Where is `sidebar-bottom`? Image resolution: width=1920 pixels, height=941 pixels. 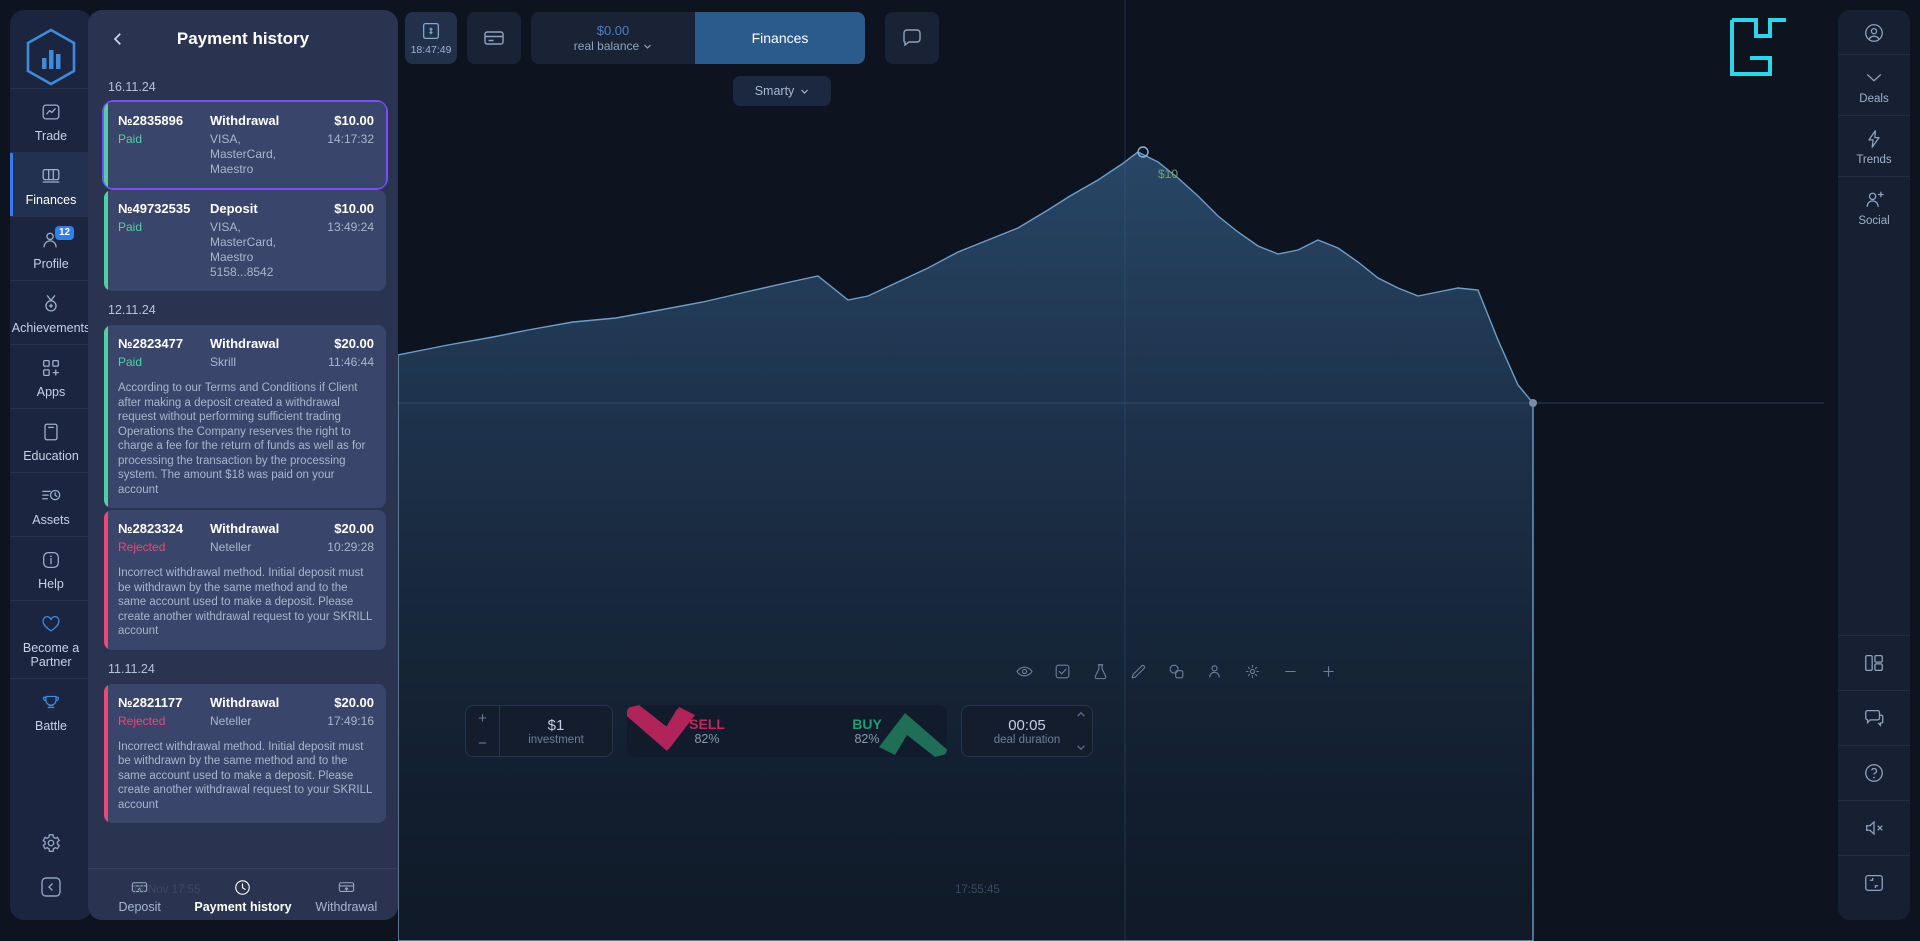
sidebar-bottom is located at coordinates (51, 876).